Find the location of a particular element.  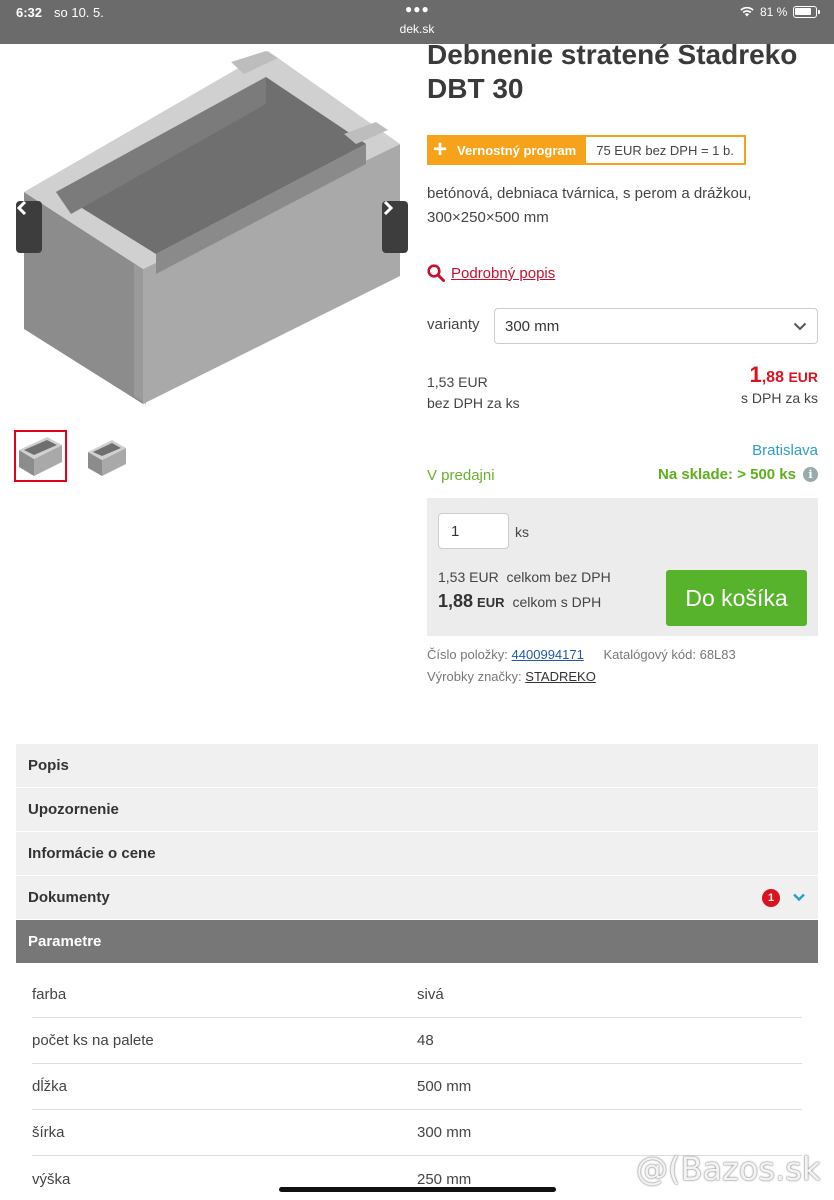

chevron-right-icon is located at coordinates (388, 208).